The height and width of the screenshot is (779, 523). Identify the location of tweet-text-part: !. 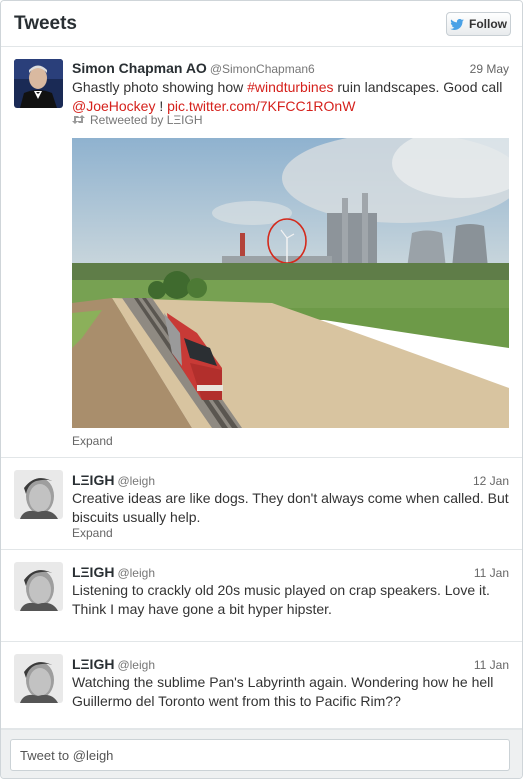
(161, 106).